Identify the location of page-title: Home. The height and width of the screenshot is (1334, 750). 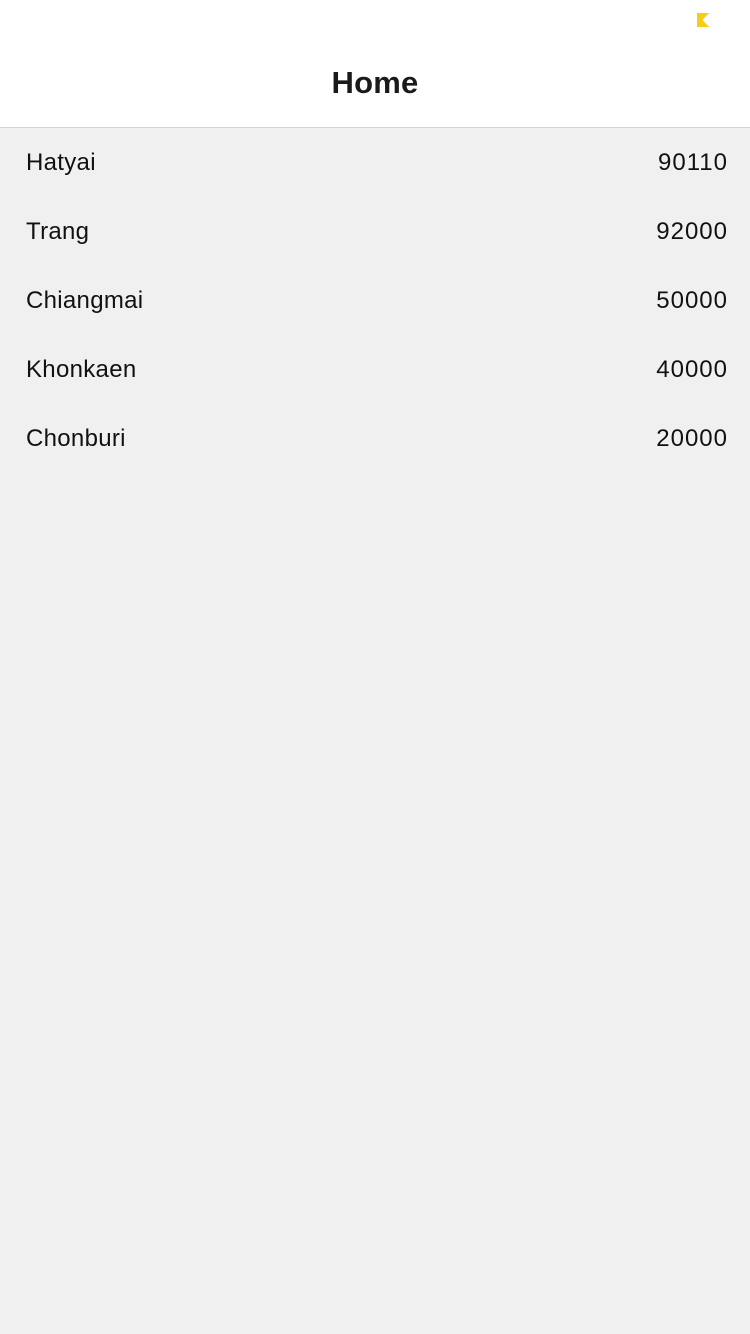
(375, 82).